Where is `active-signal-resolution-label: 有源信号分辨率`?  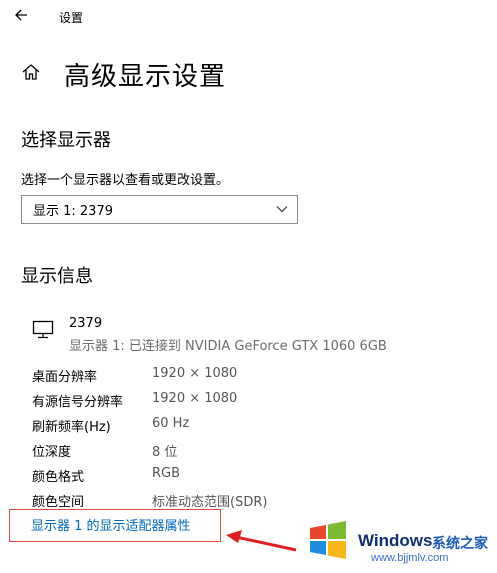 active-signal-resolution-label: 有源信号分辨率 is located at coordinates (78, 402).